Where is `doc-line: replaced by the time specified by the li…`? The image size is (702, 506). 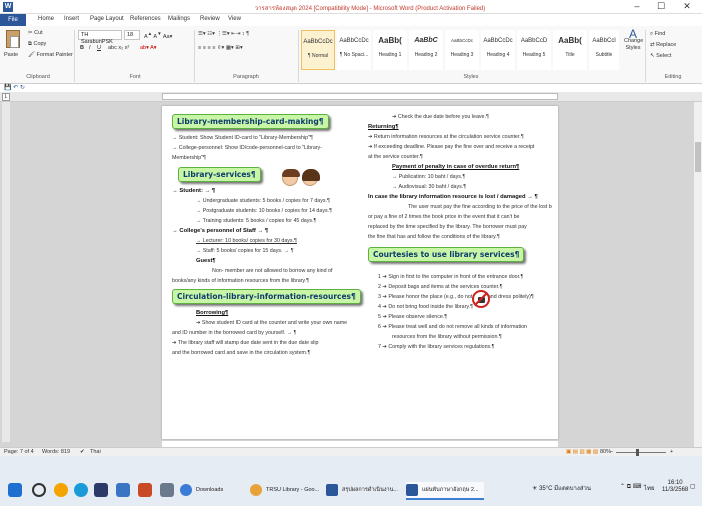 doc-line: replaced by the time specified by the li… is located at coordinates (460, 227).